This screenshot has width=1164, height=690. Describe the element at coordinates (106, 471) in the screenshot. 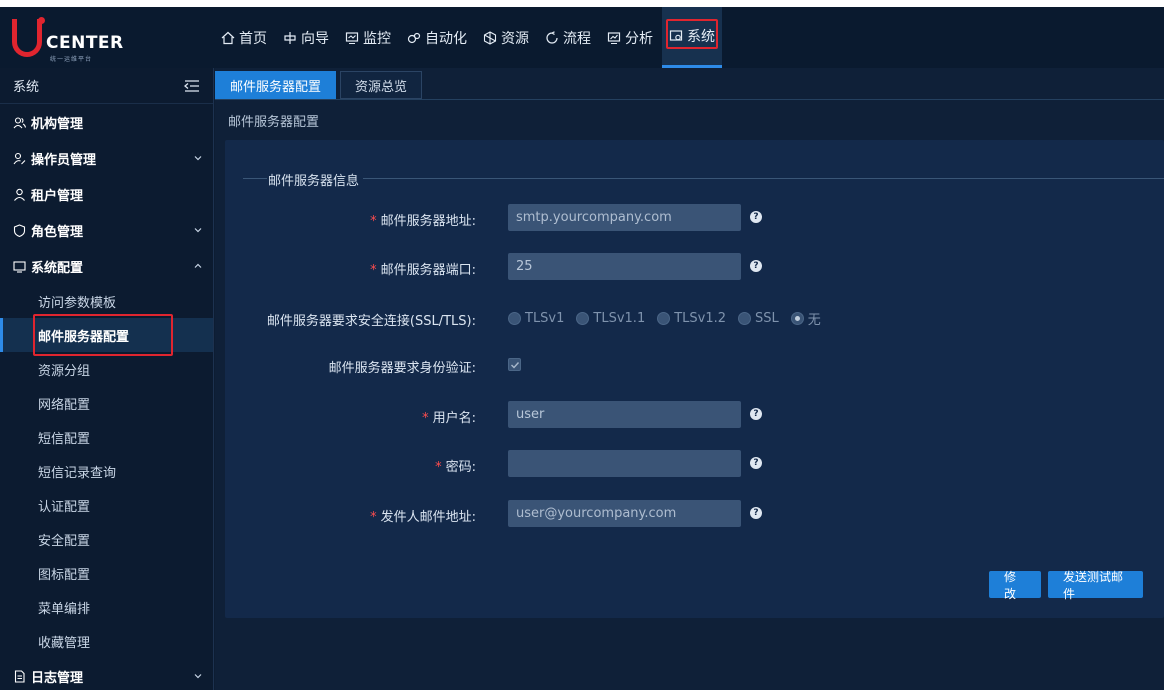

I see `sidebar-item-sms-log: 短信记录查询` at that location.